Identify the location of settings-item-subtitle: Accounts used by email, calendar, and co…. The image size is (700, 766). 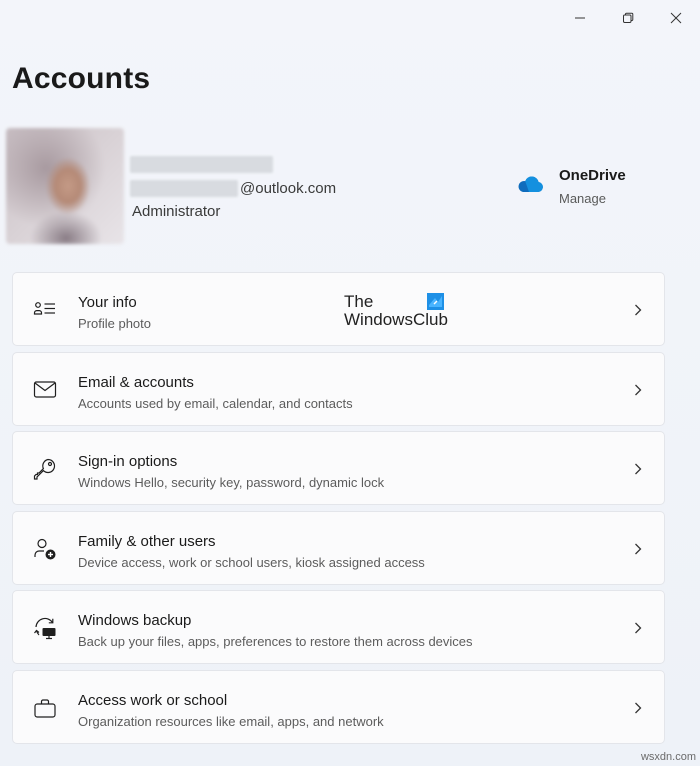
(215, 403).